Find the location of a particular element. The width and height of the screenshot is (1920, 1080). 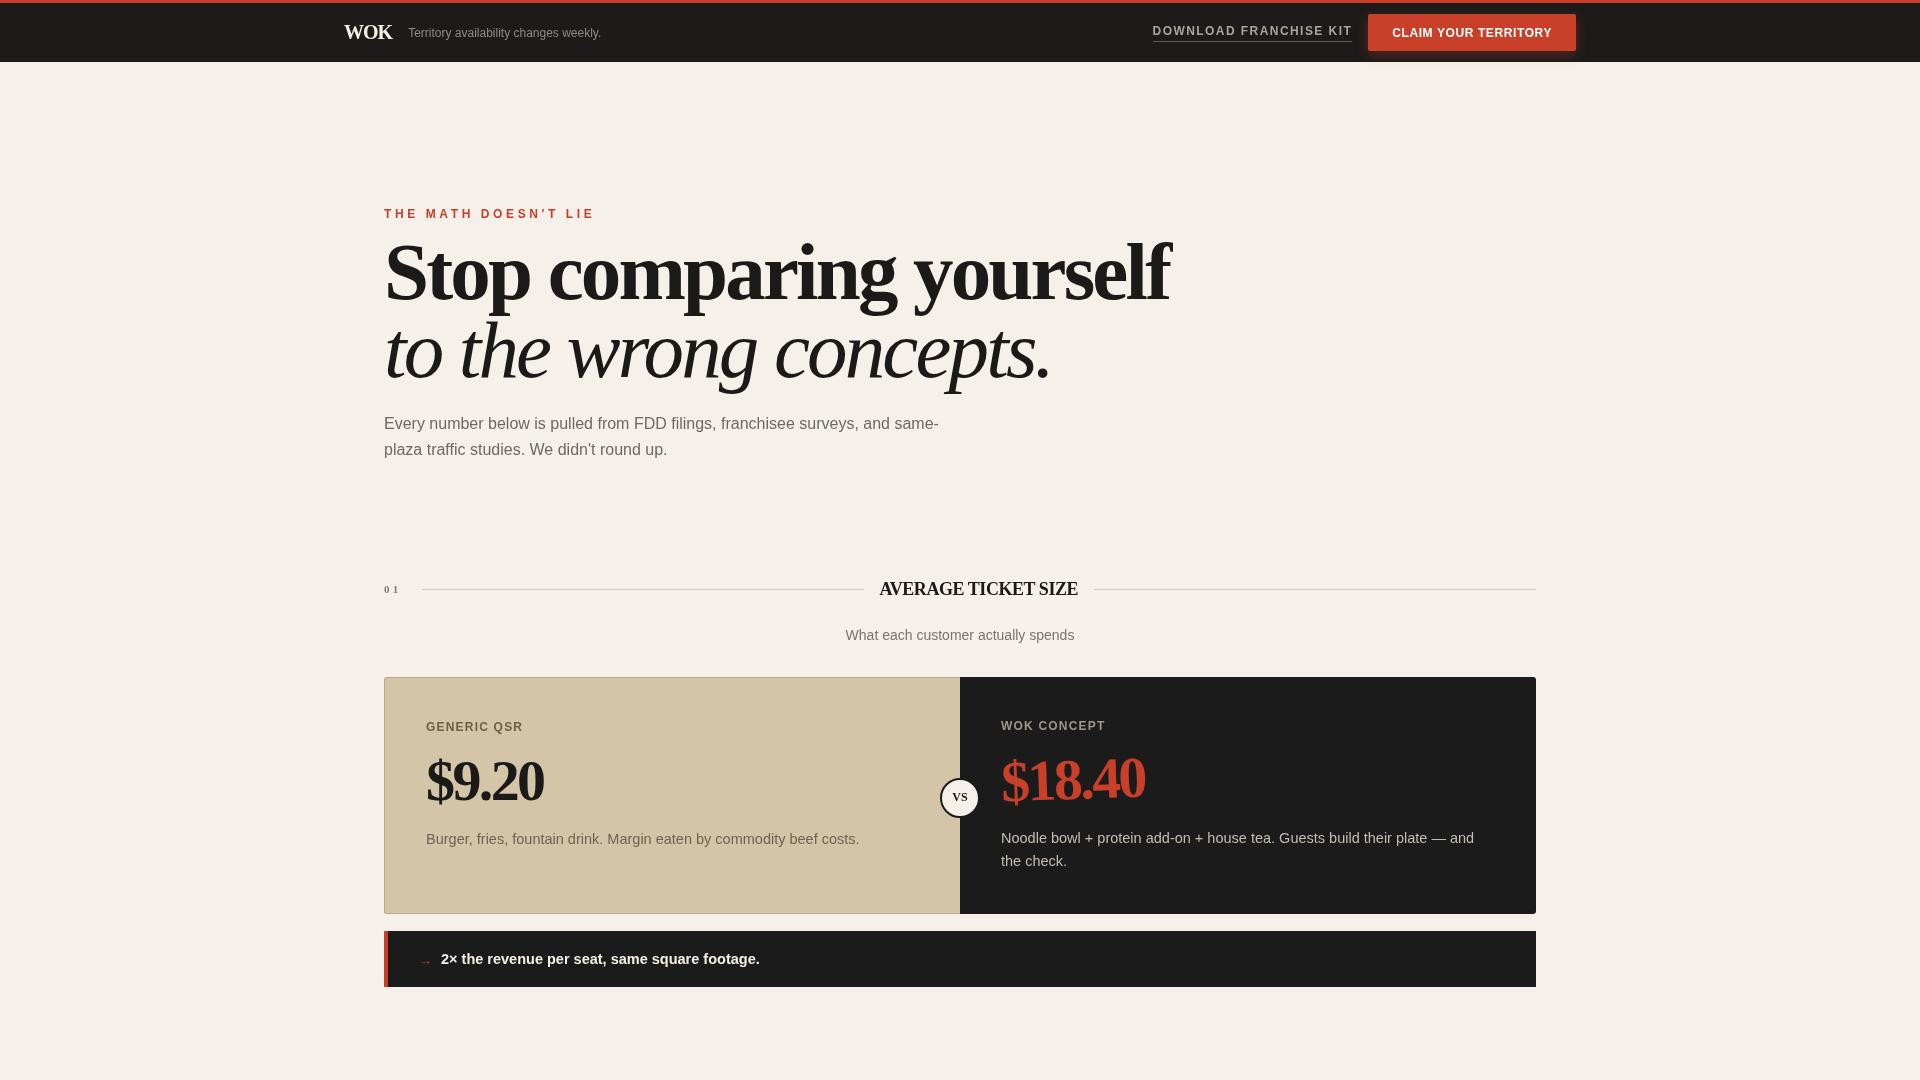

arrow-icon: → is located at coordinates (425, 960).